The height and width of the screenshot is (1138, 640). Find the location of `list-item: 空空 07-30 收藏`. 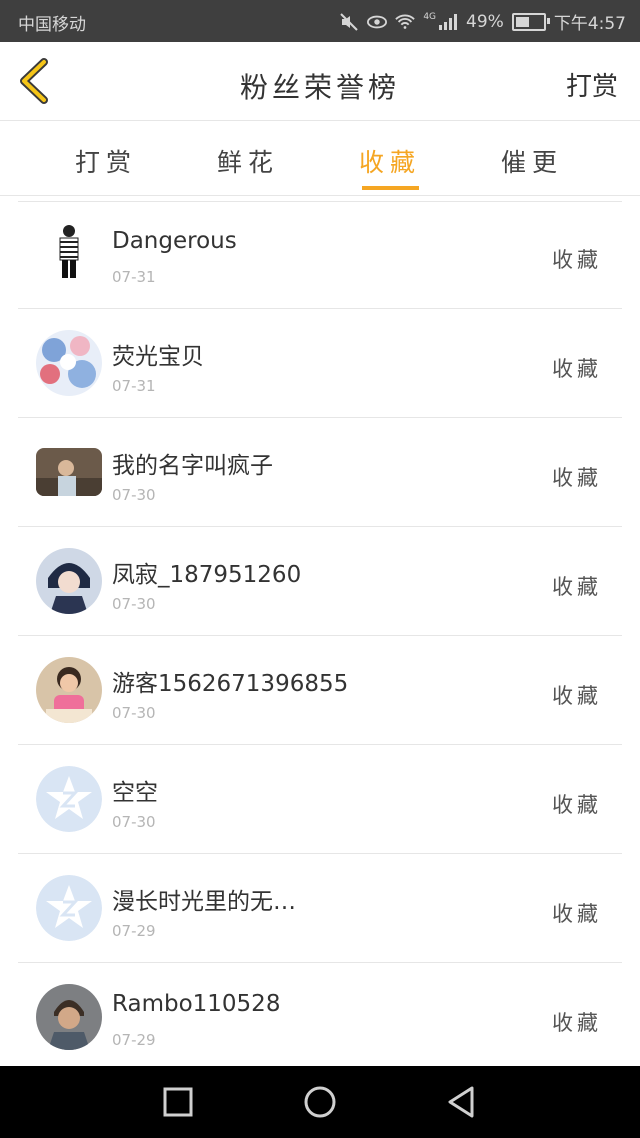

list-item: 空空 07-30 收藏 is located at coordinates (320, 799).